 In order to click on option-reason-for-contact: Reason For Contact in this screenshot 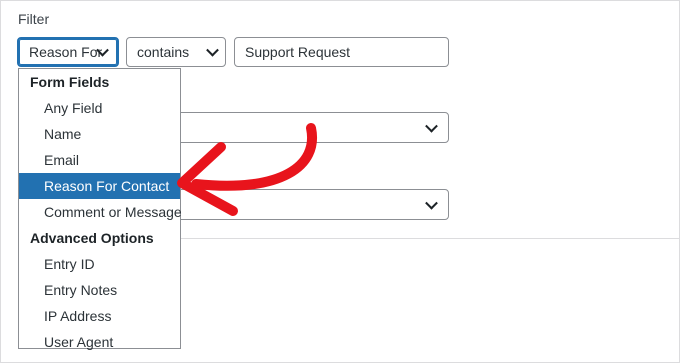, I will do `click(99, 186)`.